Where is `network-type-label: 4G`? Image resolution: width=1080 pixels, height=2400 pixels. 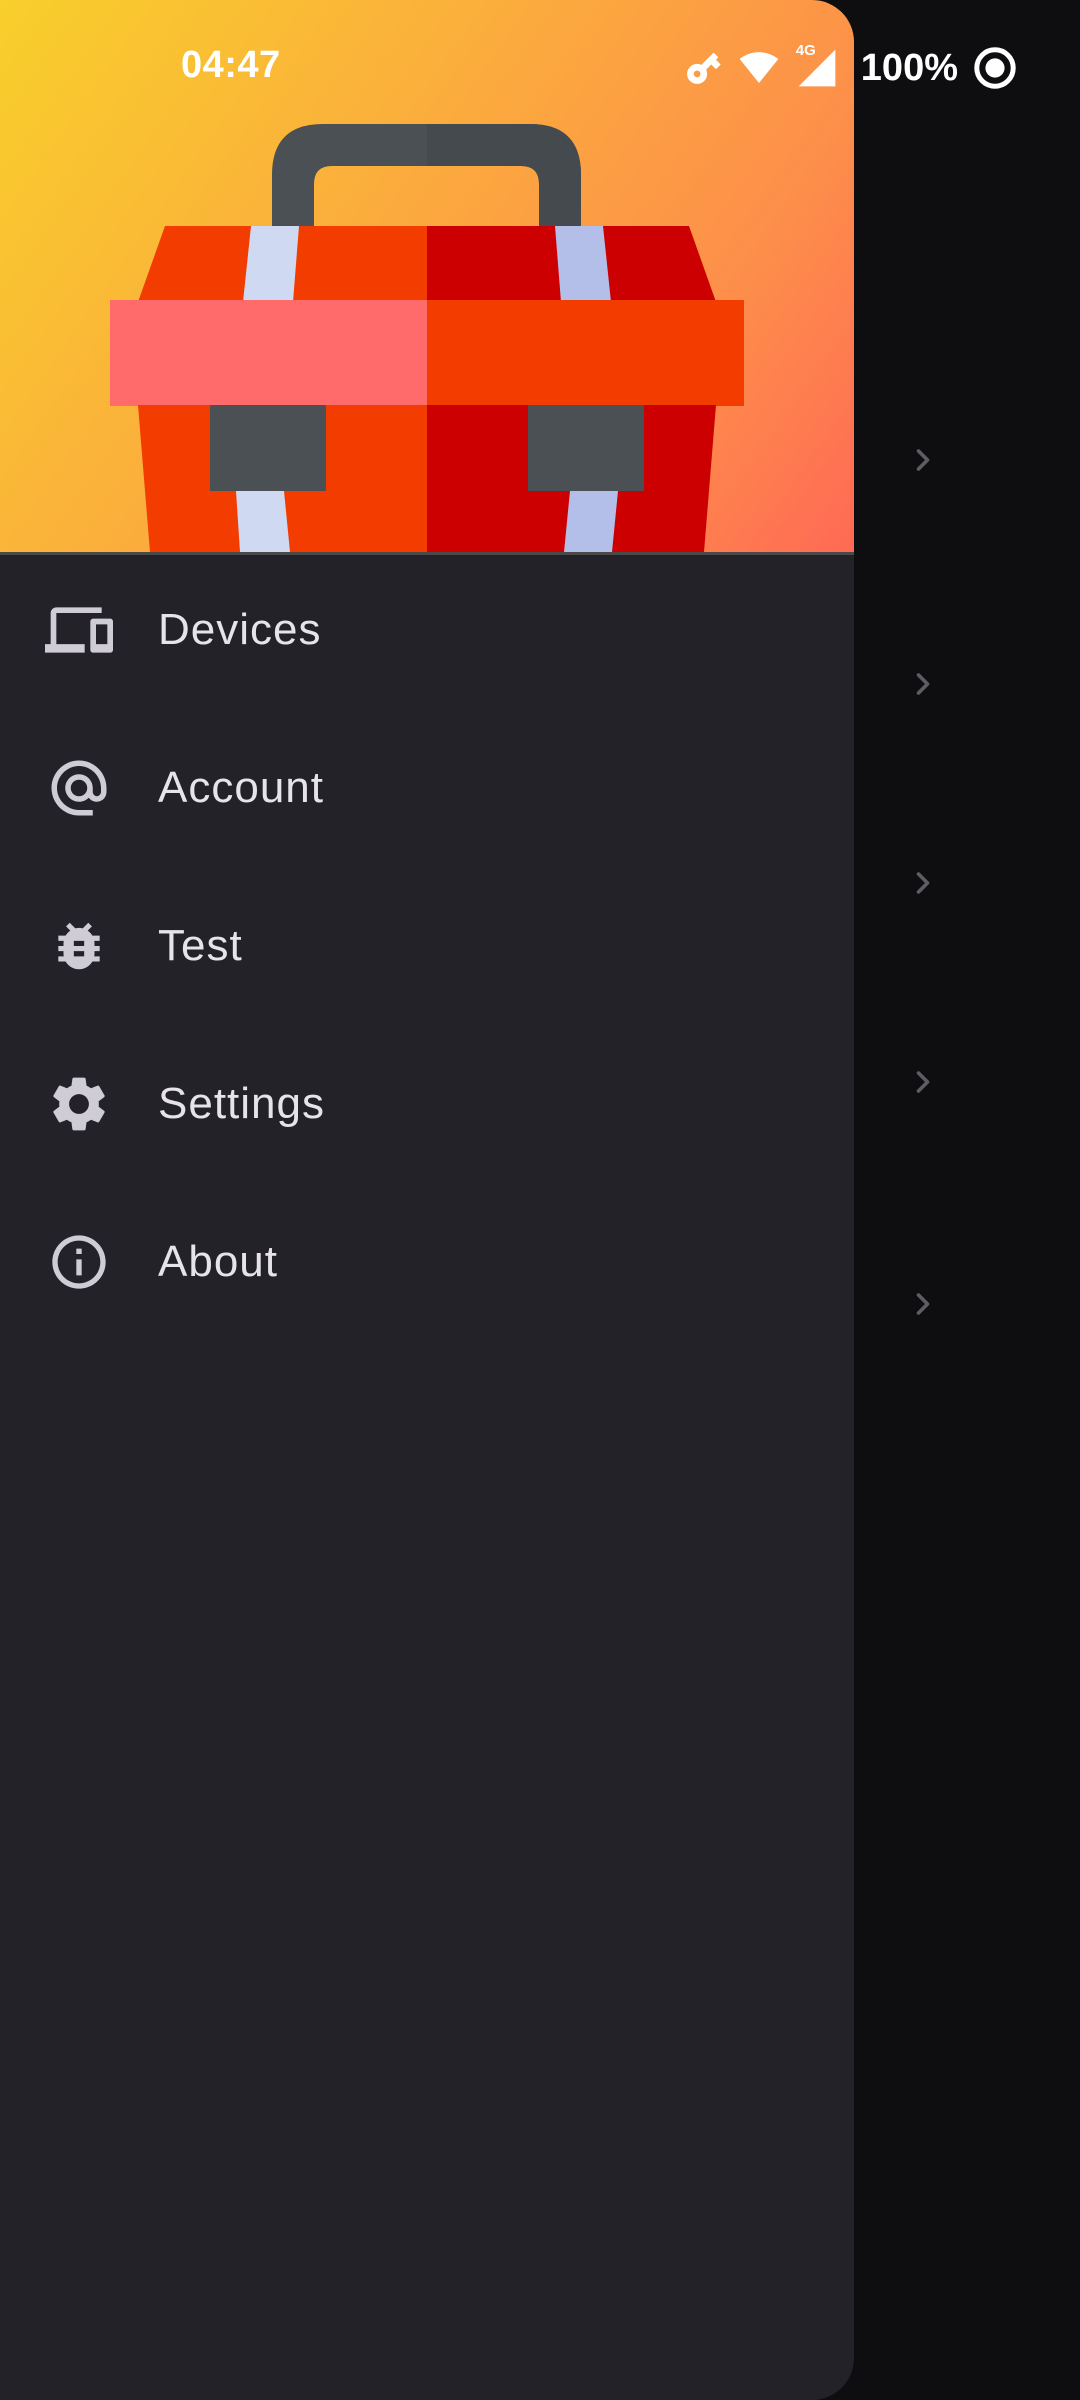 network-type-label: 4G is located at coordinates (805, 50).